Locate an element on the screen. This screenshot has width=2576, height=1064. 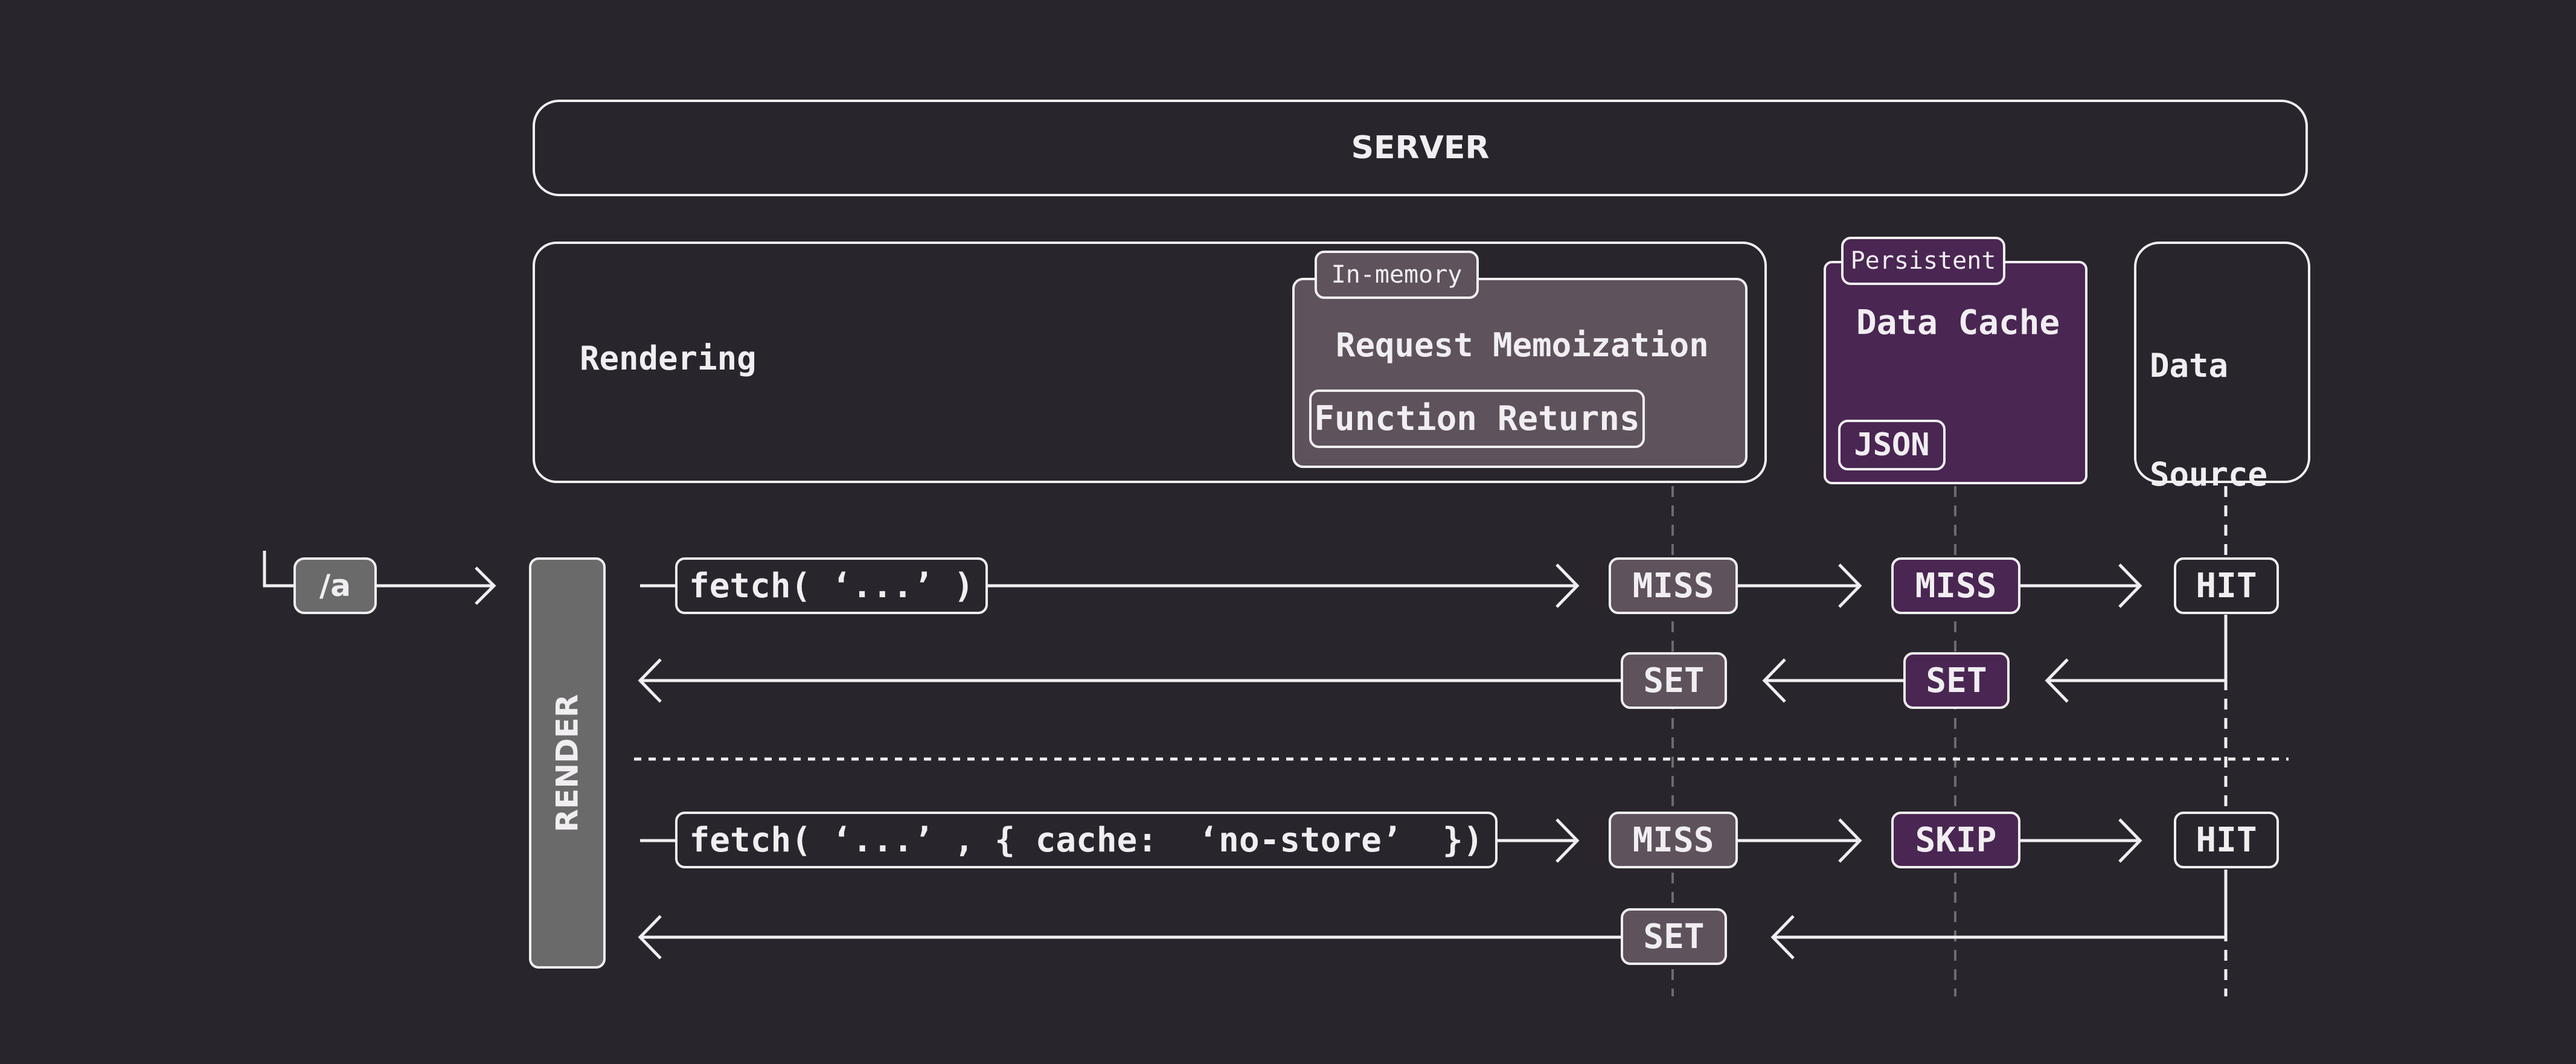
flow1-source-status: HIT is located at coordinates (2226, 585).